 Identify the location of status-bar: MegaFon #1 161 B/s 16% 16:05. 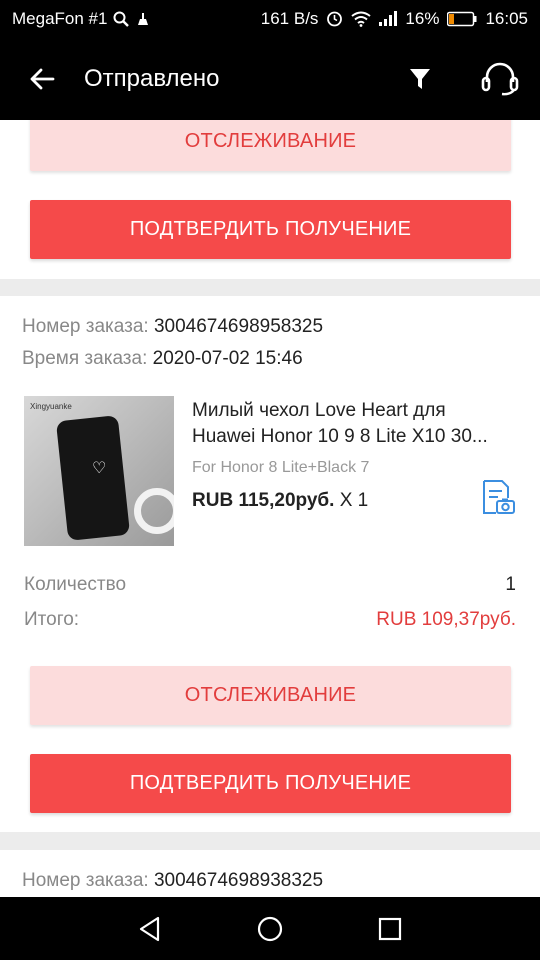
(270, 18).